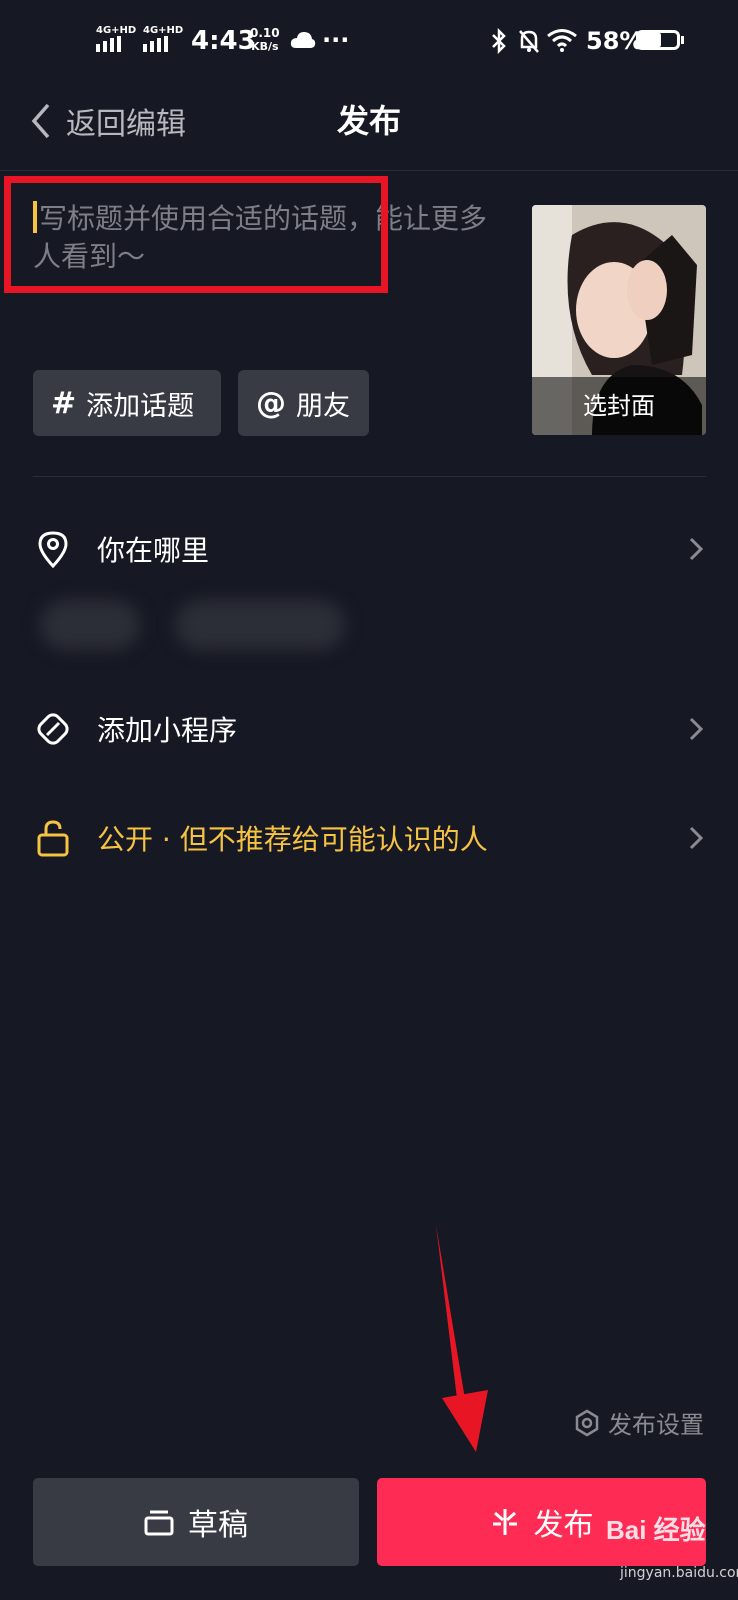 The width and height of the screenshot is (738, 1600). What do you see at coordinates (140, 406) in the screenshot?
I see `add-topic-label: 添加话题` at bounding box center [140, 406].